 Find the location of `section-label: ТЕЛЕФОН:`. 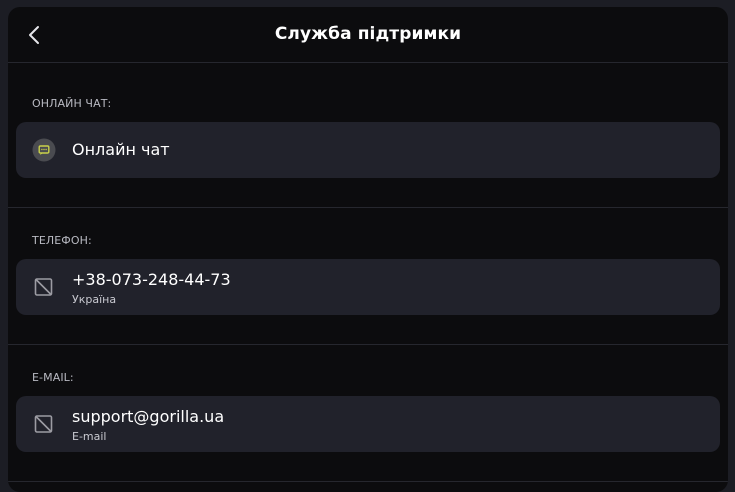

section-label: ТЕЛЕФОН: is located at coordinates (62, 240).